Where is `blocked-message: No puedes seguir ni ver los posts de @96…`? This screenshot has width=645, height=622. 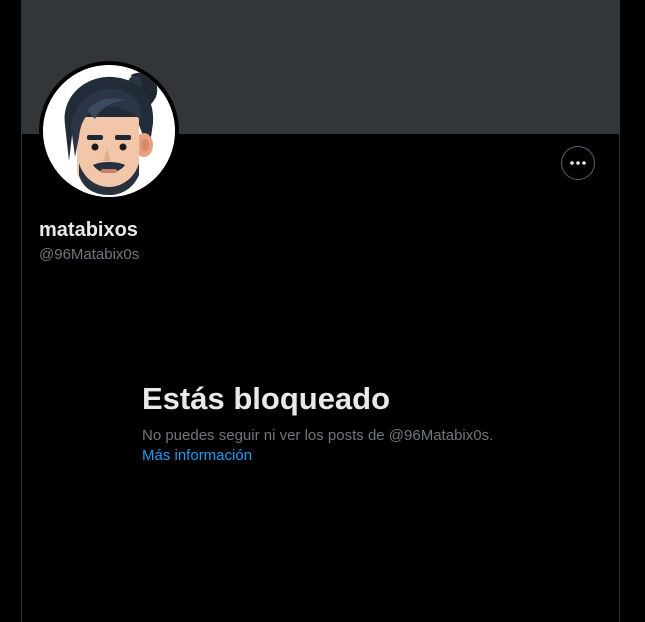
blocked-message: No puedes seguir ni ver los posts de @96… is located at coordinates (318, 435).